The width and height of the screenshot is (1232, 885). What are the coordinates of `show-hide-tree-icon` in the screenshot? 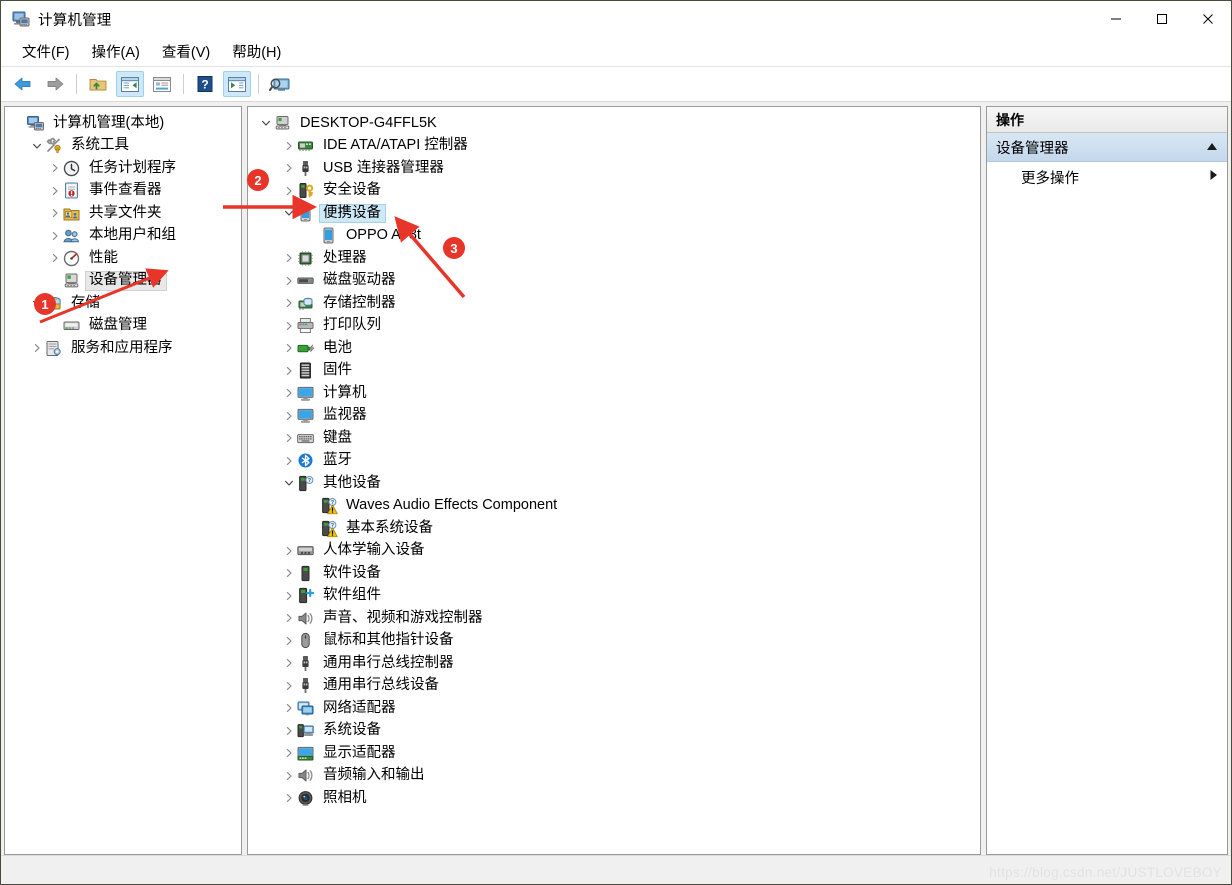 It's located at (130, 84).